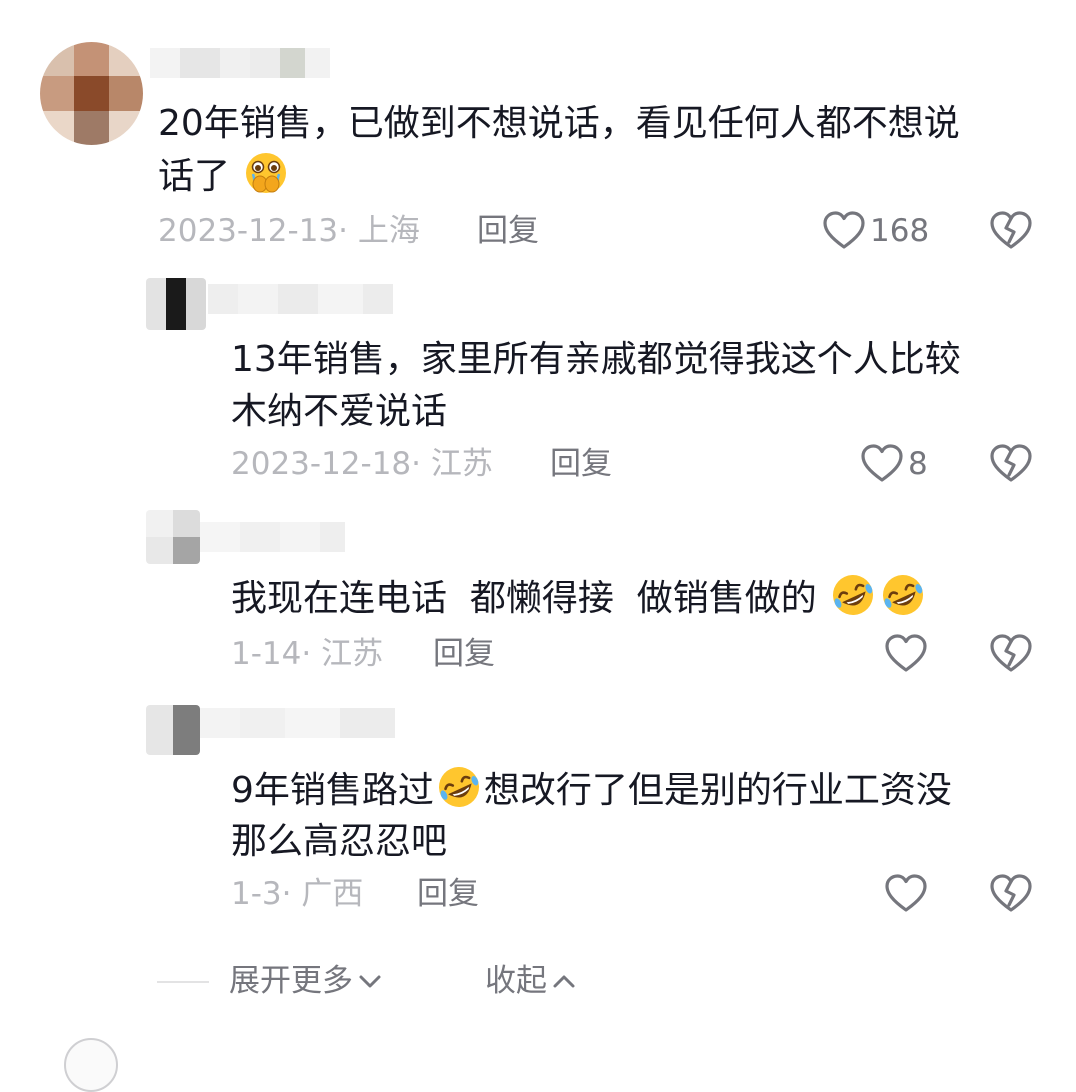 Image resolution: width=1076 pixels, height=1092 pixels. I want to click on comment-text-line: 话了, so click(194, 176).